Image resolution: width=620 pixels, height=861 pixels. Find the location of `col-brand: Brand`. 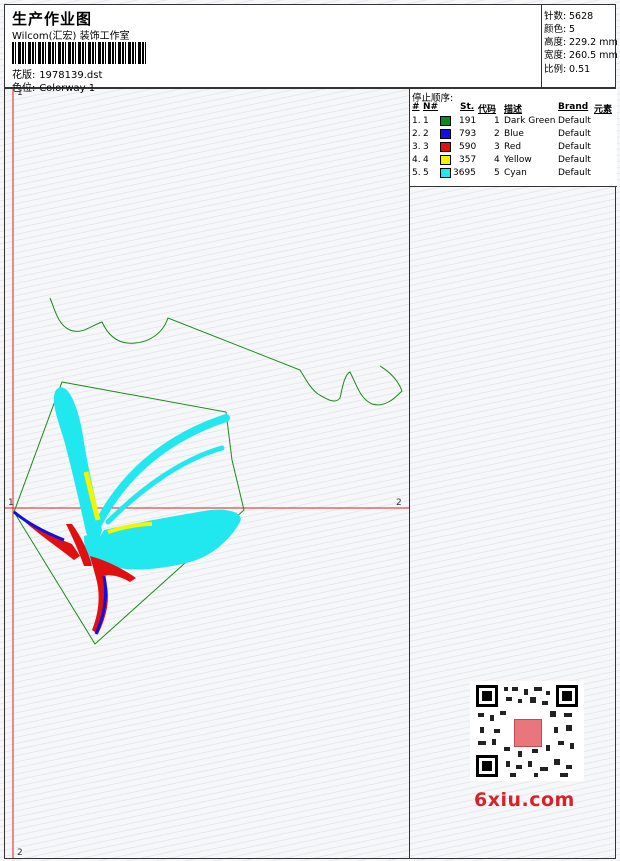

col-brand: Brand is located at coordinates (573, 107).